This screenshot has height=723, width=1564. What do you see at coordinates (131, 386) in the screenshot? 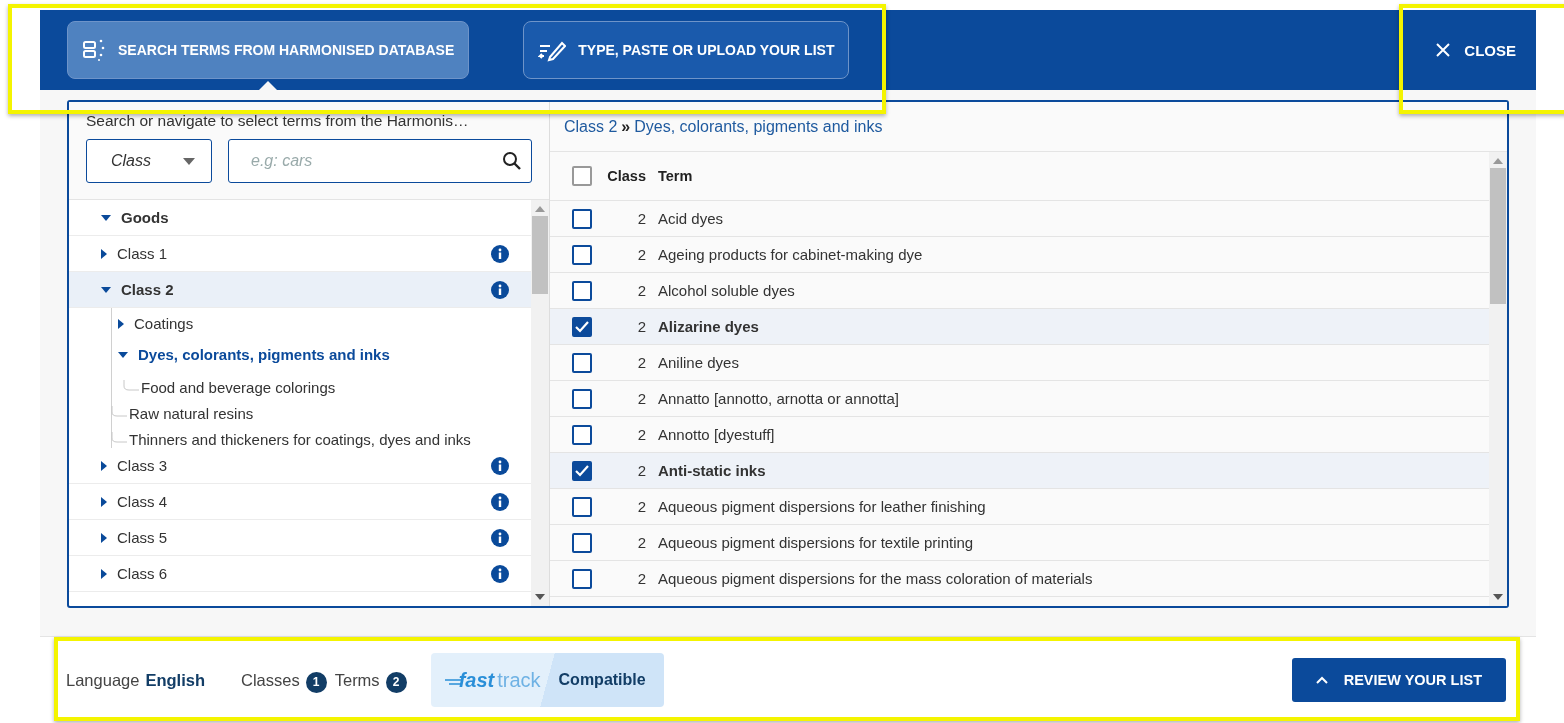
I see `tree-connector-icon` at bounding box center [131, 386].